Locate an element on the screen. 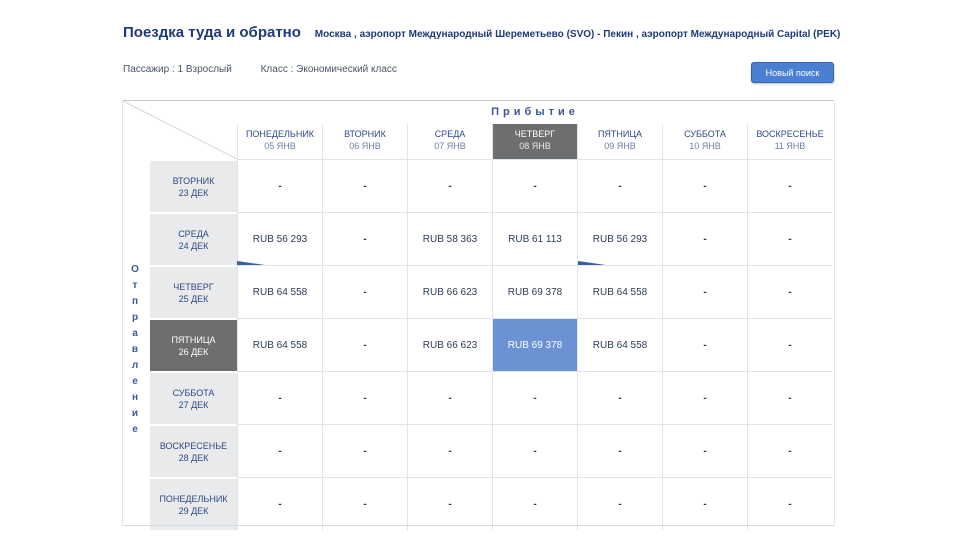  arrival-day-header: ПЯТНИЦА 09 ЯНВ is located at coordinates (619, 141).